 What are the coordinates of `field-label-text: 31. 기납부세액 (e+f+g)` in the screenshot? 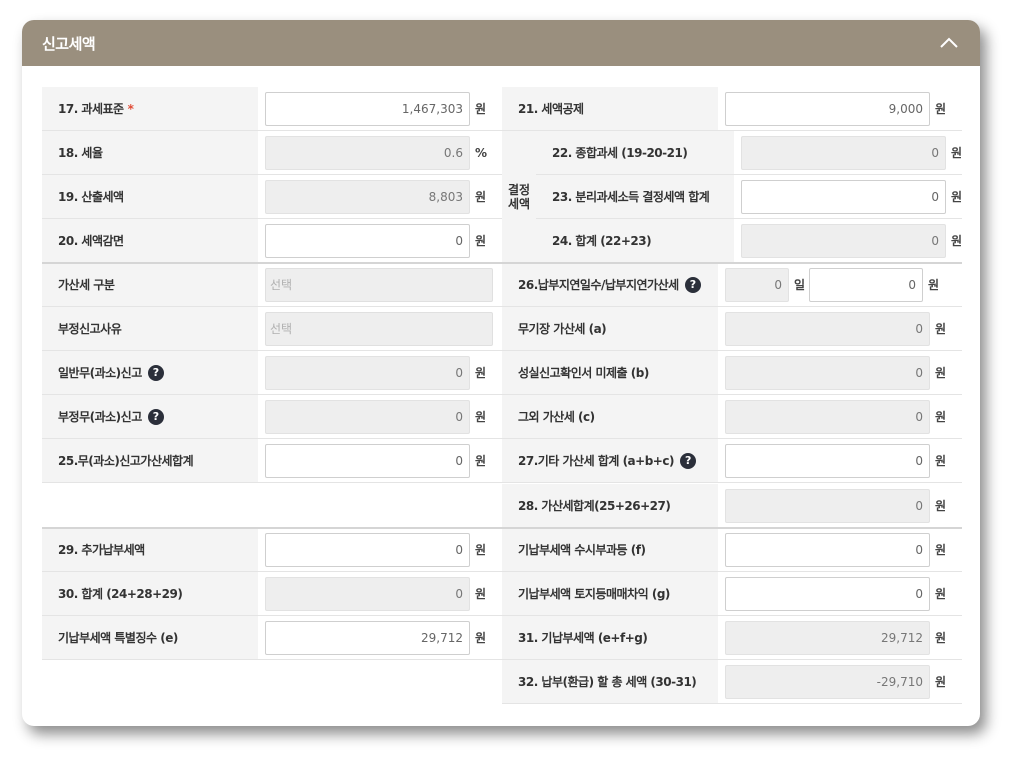 It's located at (583, 638).